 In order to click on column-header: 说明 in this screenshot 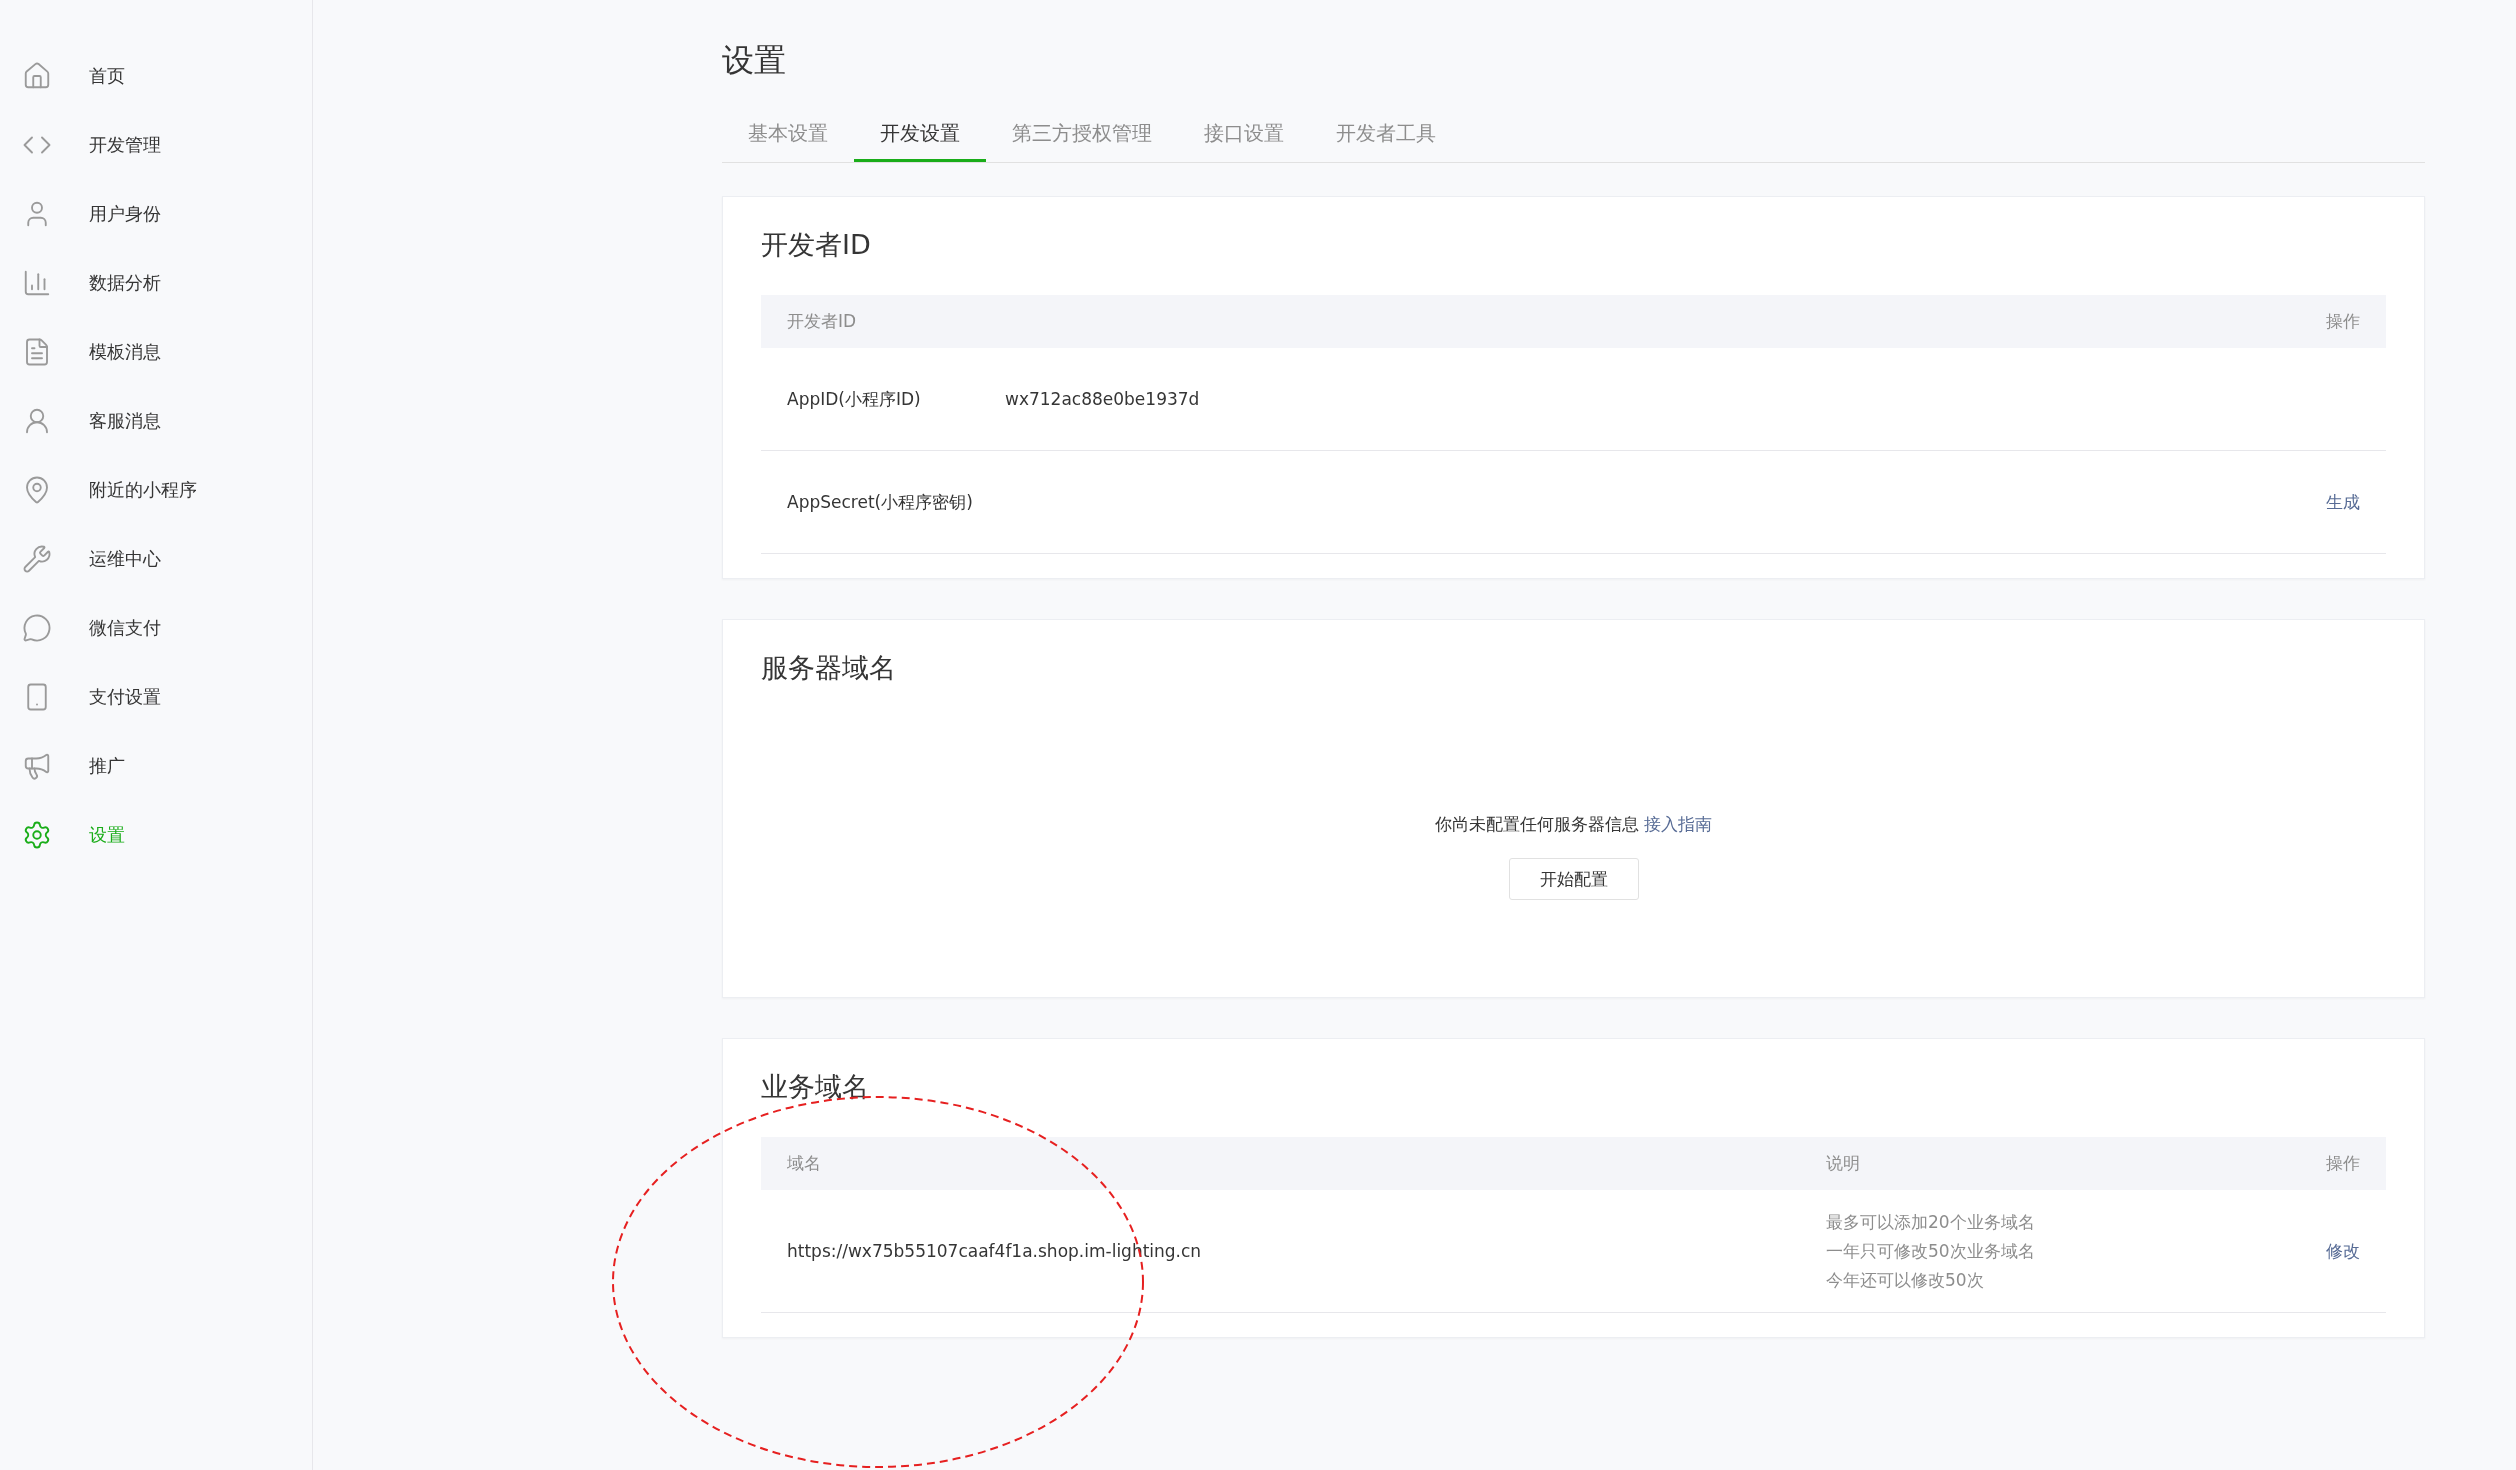, I will do `click(1843, 1163)`.